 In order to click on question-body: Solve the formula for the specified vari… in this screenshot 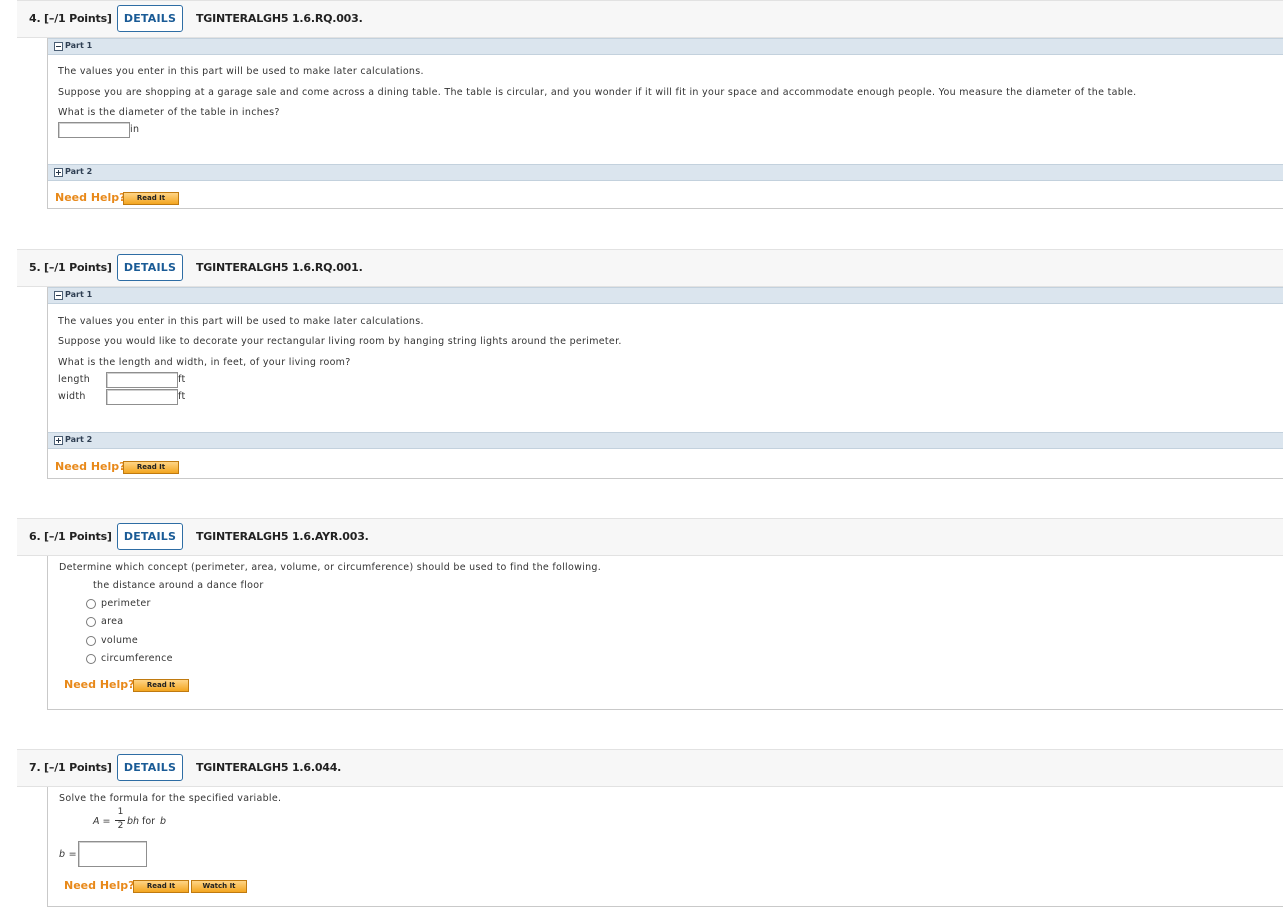, I will do `click(665, 847)`.